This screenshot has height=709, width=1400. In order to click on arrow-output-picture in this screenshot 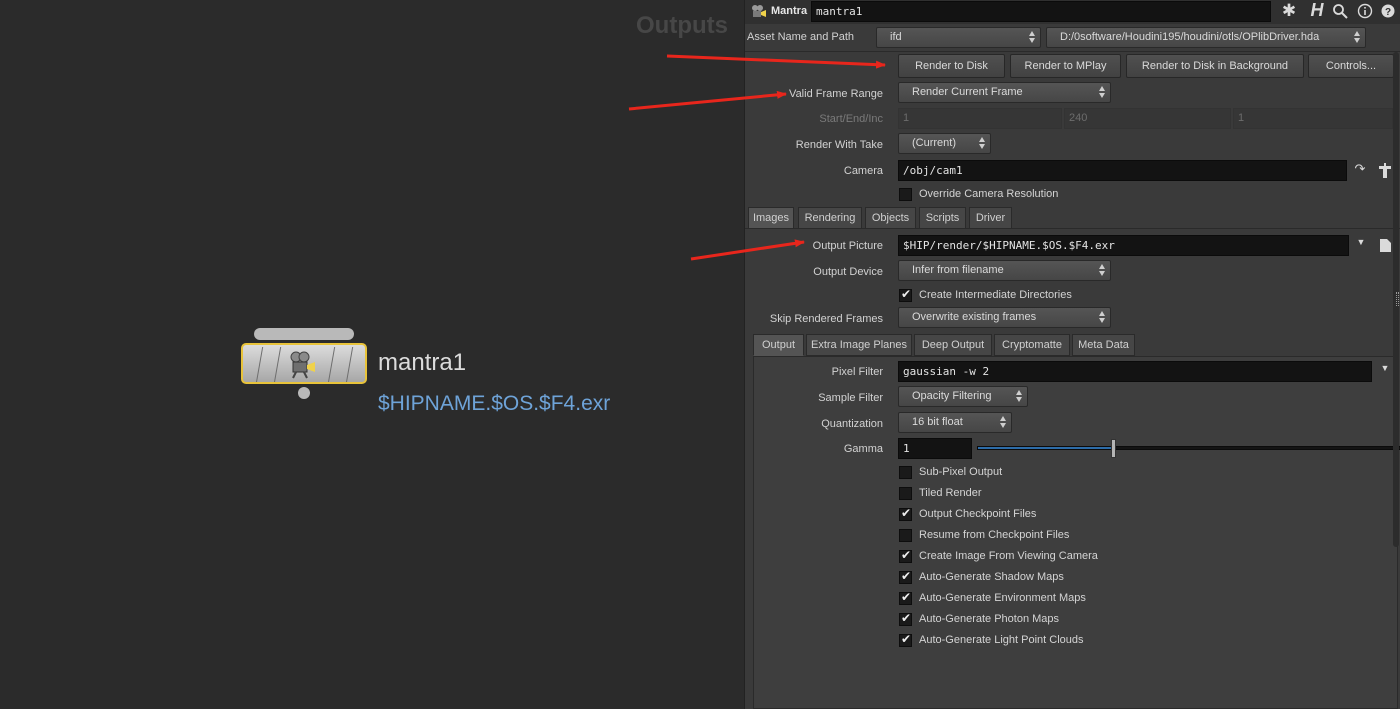, I will do `click(747, 250)`.